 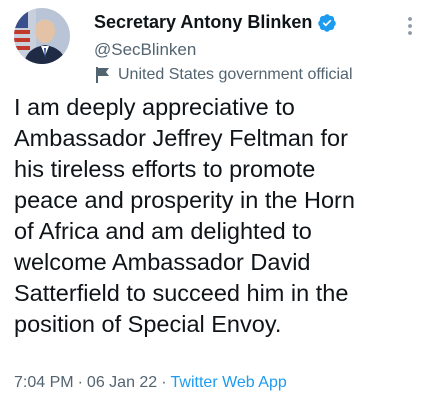 What do you see at coordinates (154, 107) in the screenshot?
I see `tweet-text-line: I am deeply appreciative to` at bounding box center [154, 107].